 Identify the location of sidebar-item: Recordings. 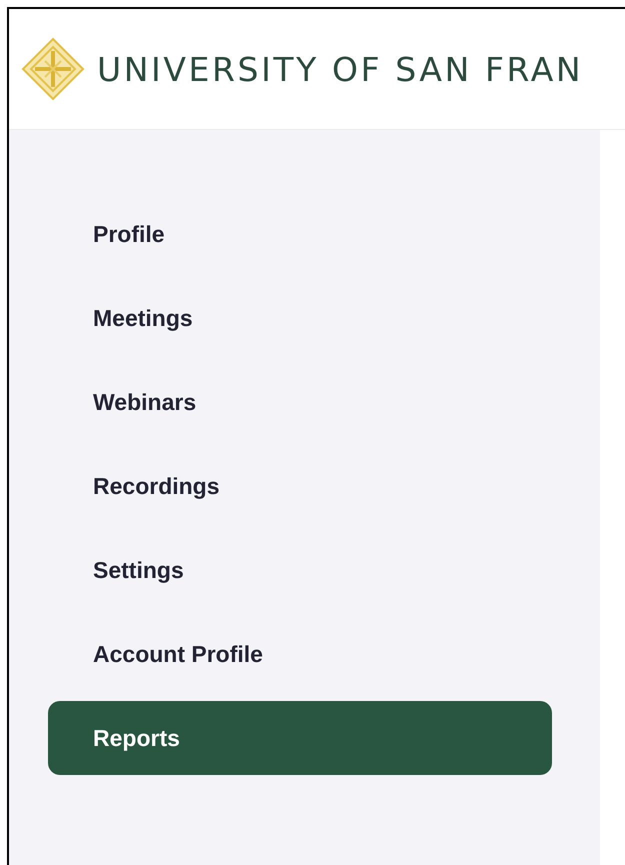
(300, 486).